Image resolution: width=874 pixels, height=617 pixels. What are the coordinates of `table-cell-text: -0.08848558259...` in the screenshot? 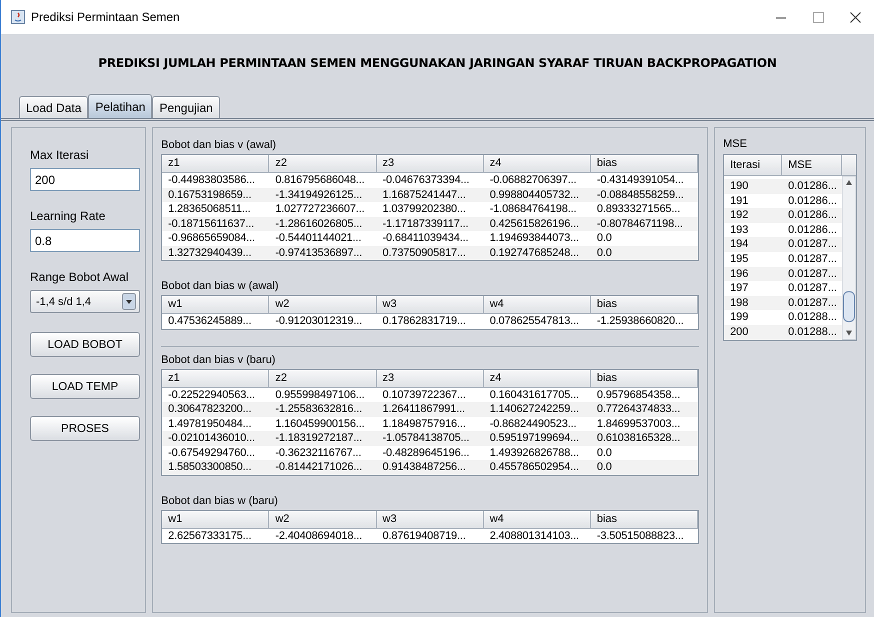 It's located at (640, 195).